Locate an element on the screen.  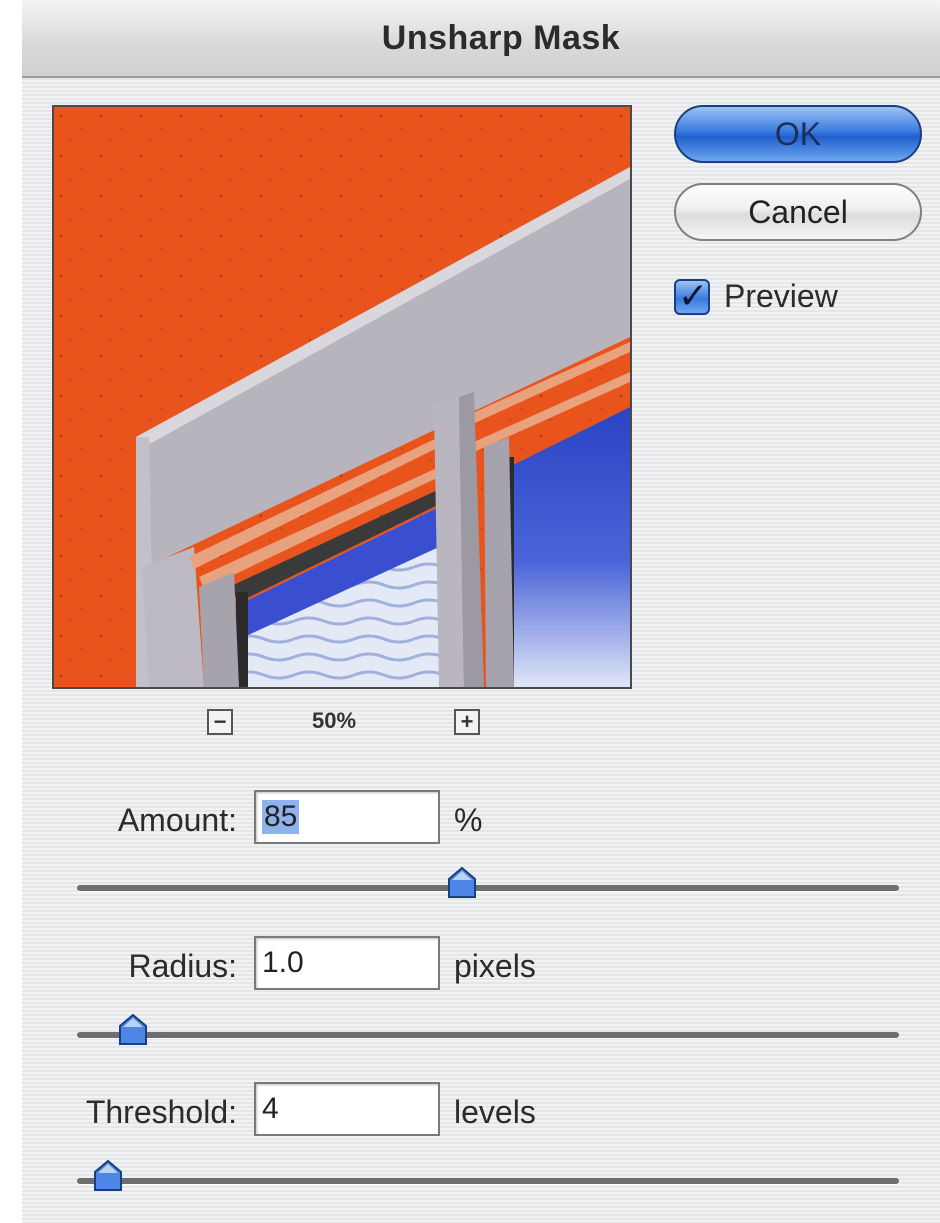
zoom-in-button: + is located at coordinates (467, 722).